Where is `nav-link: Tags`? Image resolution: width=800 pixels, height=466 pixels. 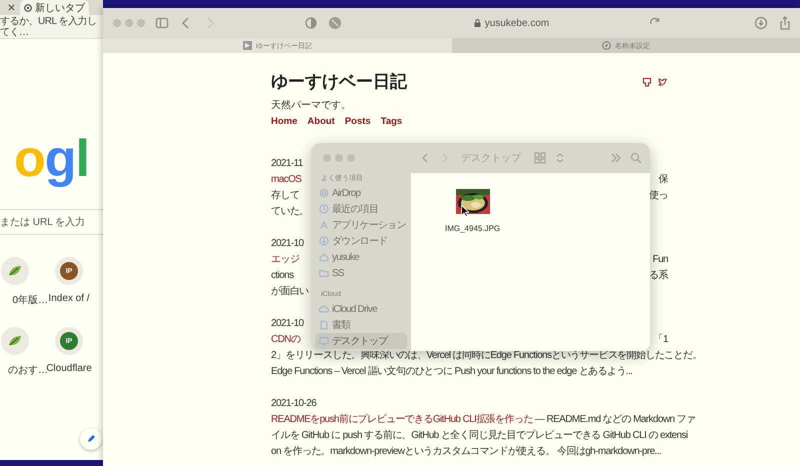 nav-link: Tags is located at coordinates (391, 122).